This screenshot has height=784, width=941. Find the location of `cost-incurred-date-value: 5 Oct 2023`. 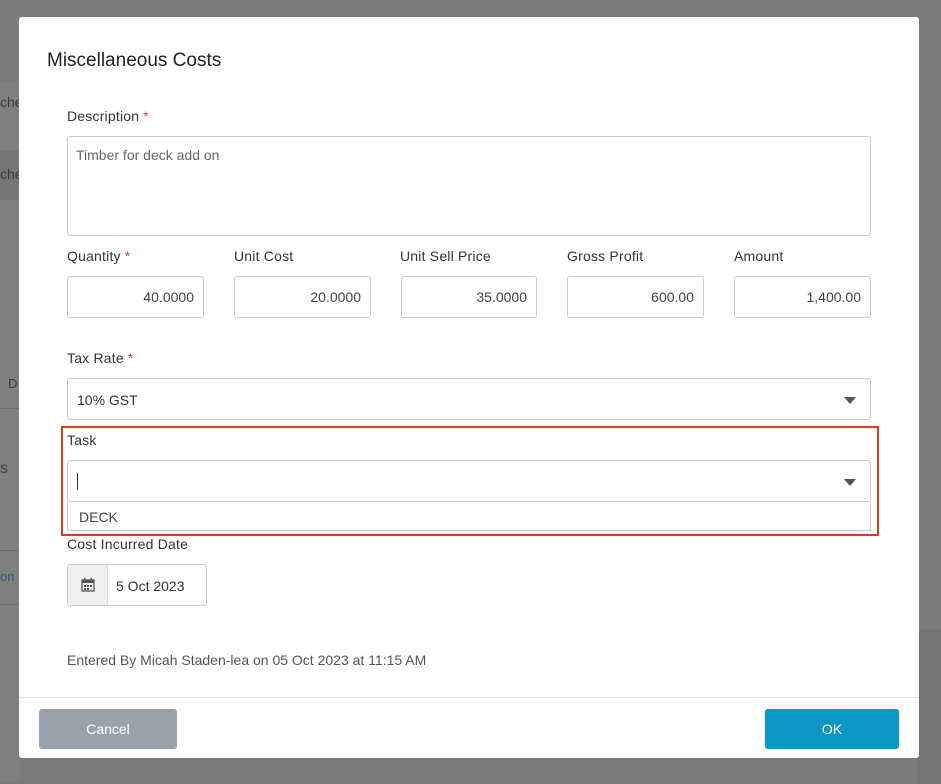

cost-incurred-date-value: 5 Oct 2023 is located at coordinates (150, 586).